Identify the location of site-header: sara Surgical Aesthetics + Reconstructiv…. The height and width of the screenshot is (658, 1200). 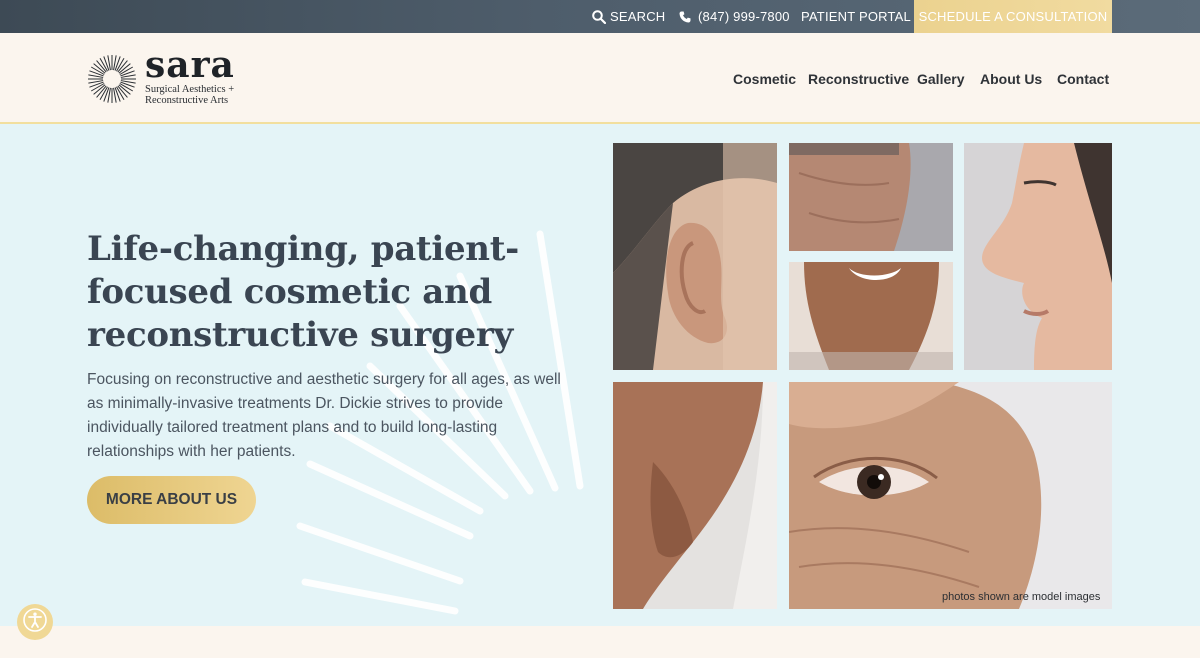
(600, 78).